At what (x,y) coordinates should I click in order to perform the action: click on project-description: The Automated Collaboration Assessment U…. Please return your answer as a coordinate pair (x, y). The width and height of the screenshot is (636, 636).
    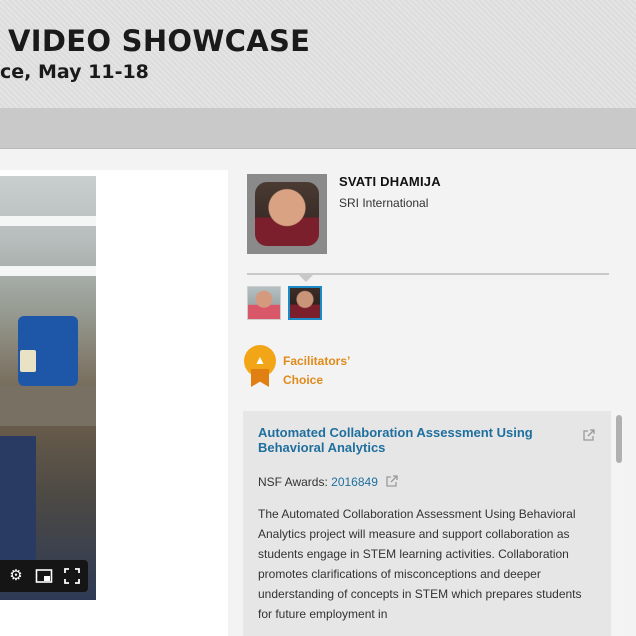
    Looking at the image, I should click on (420, 564).